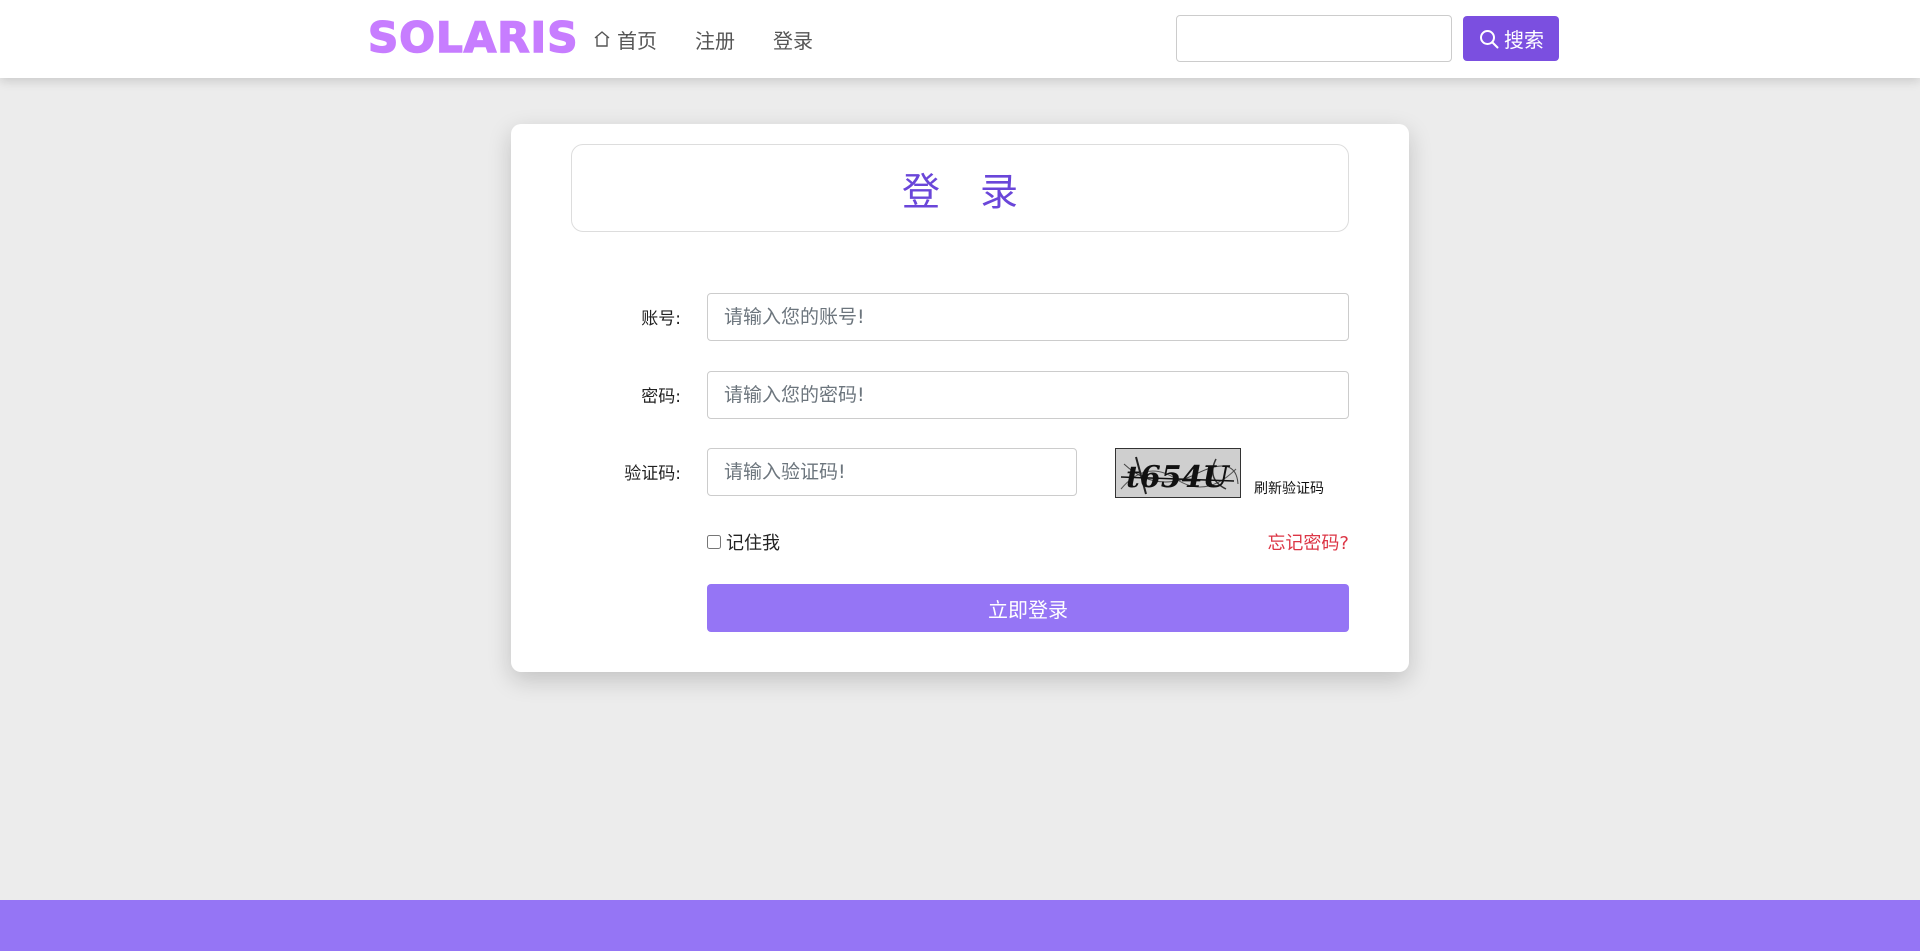  What do you see at coordinates (652, 474) in the screenshot?
I see `captcha-label: 验证码:` at bounding box center [652, 474].